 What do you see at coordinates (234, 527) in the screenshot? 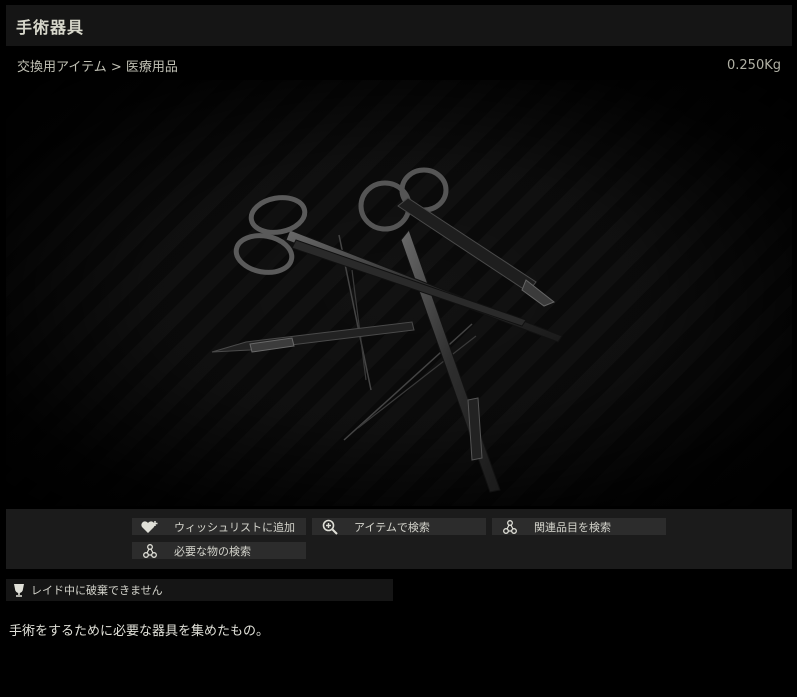
I see `add-to-wishlist-label: ウィッシュリストに追加` at bounding box center [234, 527].